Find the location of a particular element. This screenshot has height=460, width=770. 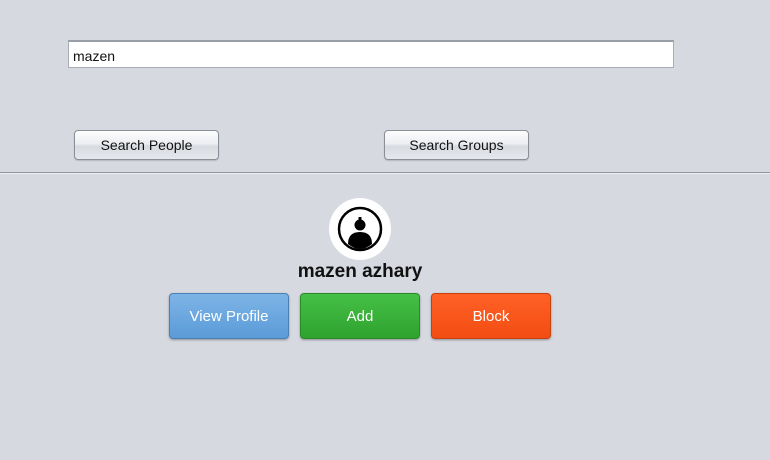

divider is located at coordinates (385, 173).